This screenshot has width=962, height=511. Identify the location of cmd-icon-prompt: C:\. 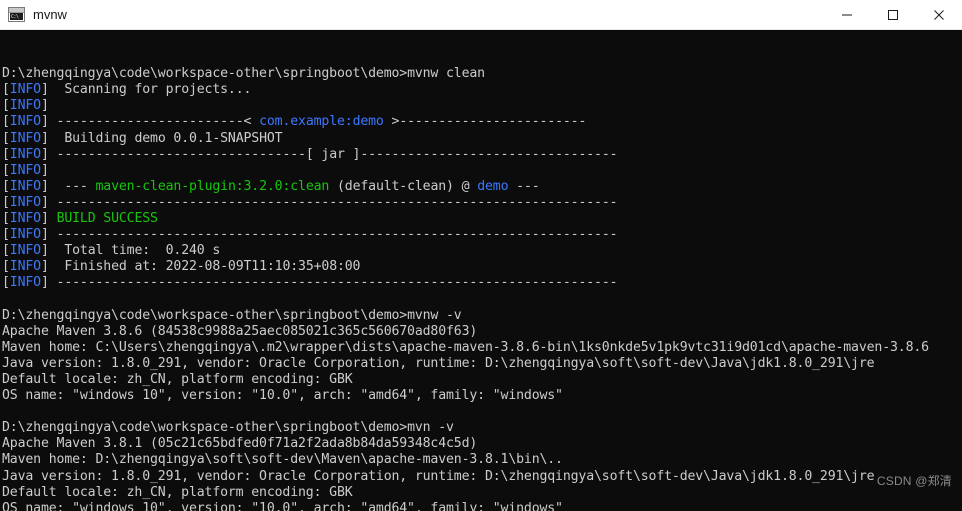
(16, 16).